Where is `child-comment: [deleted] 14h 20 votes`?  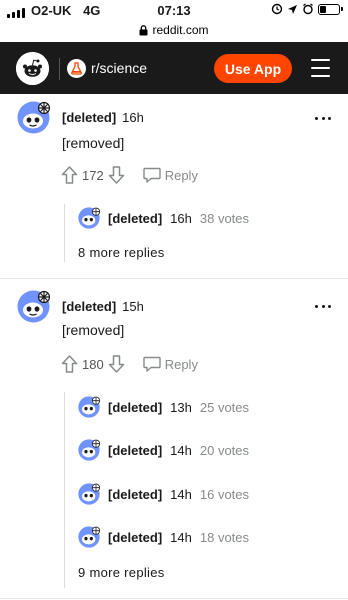
child-comment: [deleted] 14h 20 votes is located at coordinates (163, 450).